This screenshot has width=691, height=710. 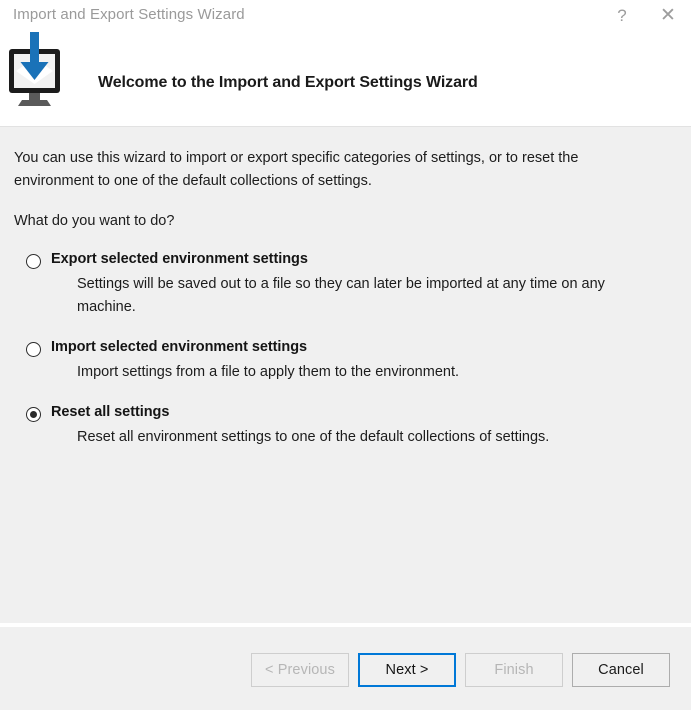 What do you see at coordinates (460, 670) in the screenshot?
I see `button-row: < Previous Next > Finish Cancel` at bounding box center [460, 670].